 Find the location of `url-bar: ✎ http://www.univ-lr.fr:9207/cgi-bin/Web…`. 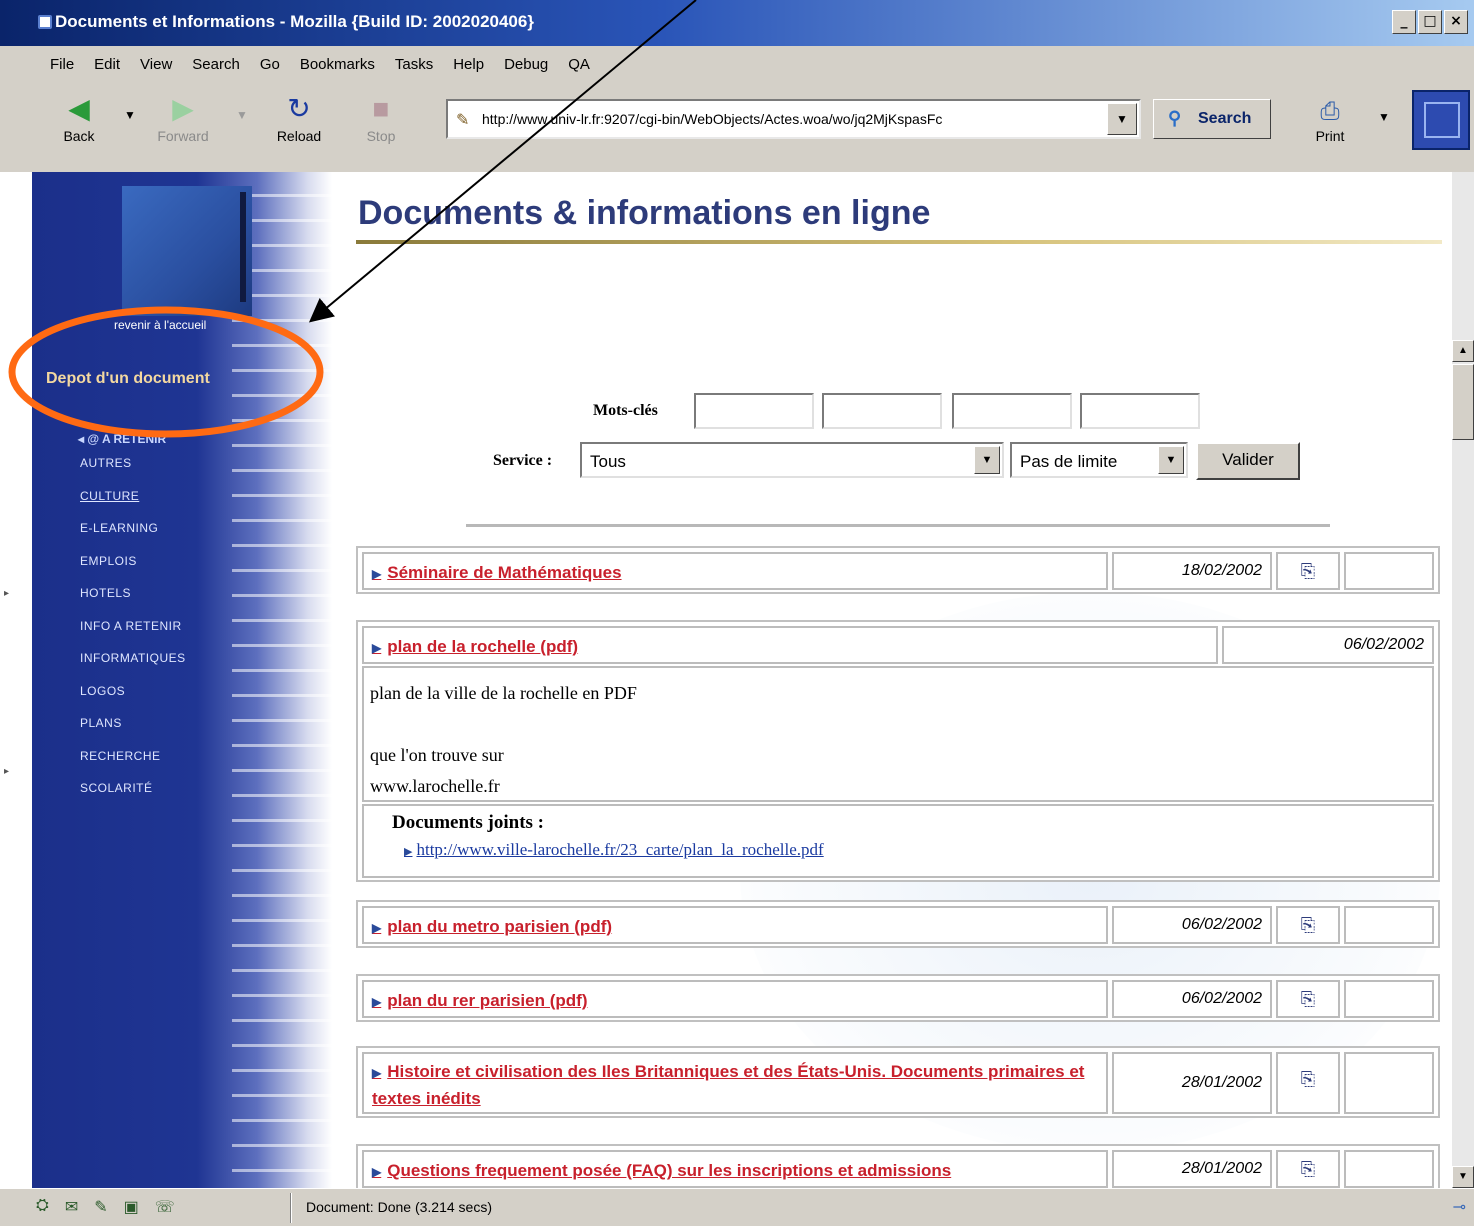

url-bar: ✎ http://www.univ-lr.fr:9207/cgi-bin/Web… is located at coordinates (793, 119).